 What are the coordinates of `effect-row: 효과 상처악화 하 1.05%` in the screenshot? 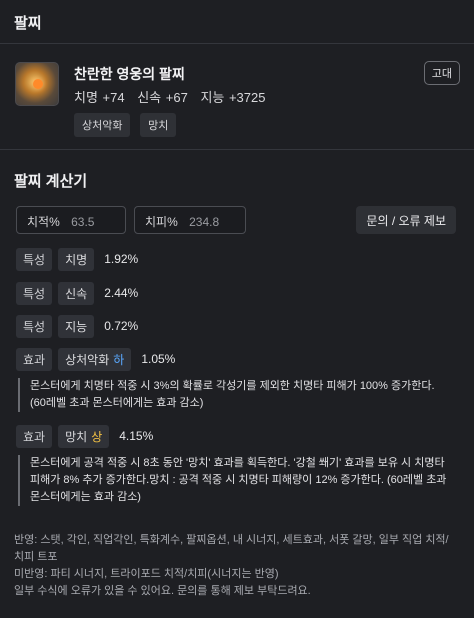 It's located at (96, 359).